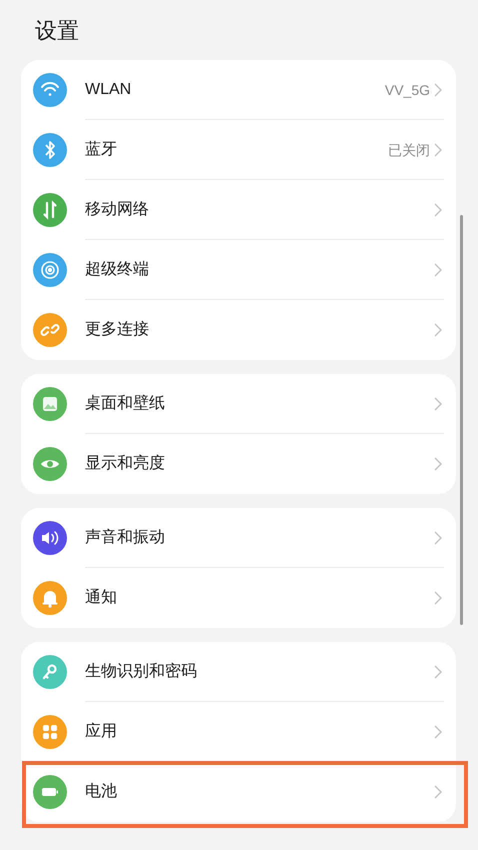 The width and height of the screenshot is (478, 850). I want to click on setting-value: 已关闭, so click(409, 150).